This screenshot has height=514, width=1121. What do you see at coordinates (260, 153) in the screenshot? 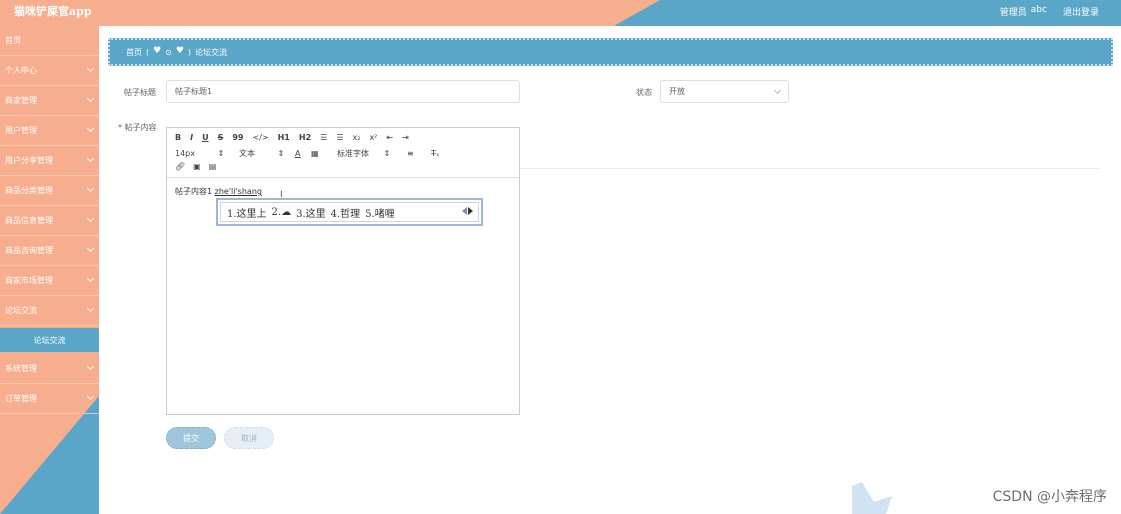
I see `text-type-select: 文本 ⇕` at bounding box center [260, 153].